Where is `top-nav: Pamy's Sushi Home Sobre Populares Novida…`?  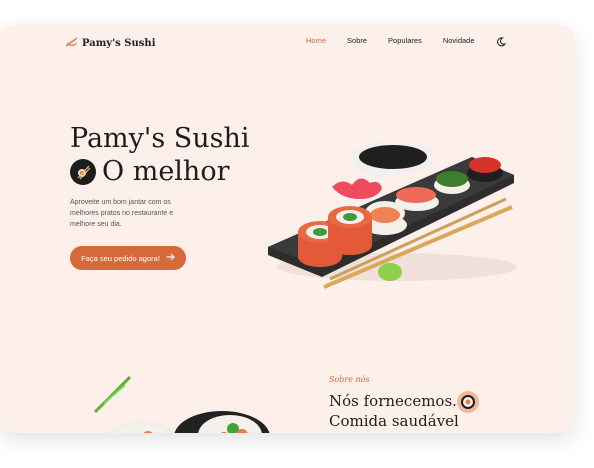
top-nav: Pamy's Sushi Home Sobre Populares Novida… is located at coordinates (287, 42).